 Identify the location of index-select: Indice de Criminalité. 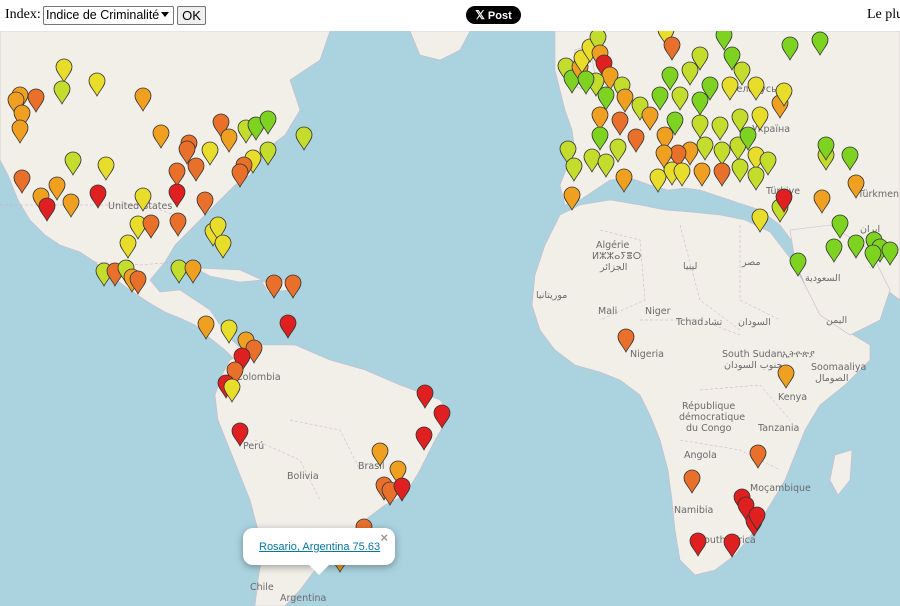
(108, 15).